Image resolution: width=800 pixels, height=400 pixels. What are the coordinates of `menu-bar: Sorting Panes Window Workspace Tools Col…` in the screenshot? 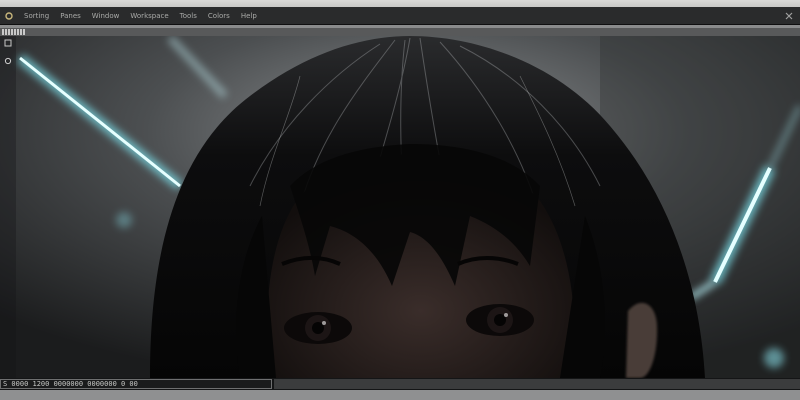 It's located at (400, 16).